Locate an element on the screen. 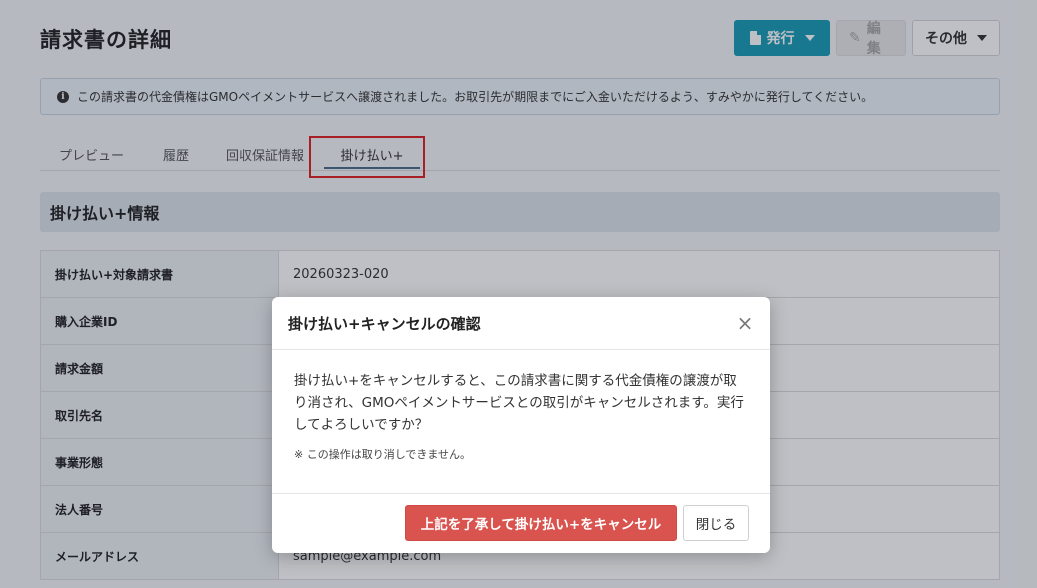  modal-footer: 上記を了承して掛け払い+をキャンセル 閉じる is located at coordinates (521, 524).